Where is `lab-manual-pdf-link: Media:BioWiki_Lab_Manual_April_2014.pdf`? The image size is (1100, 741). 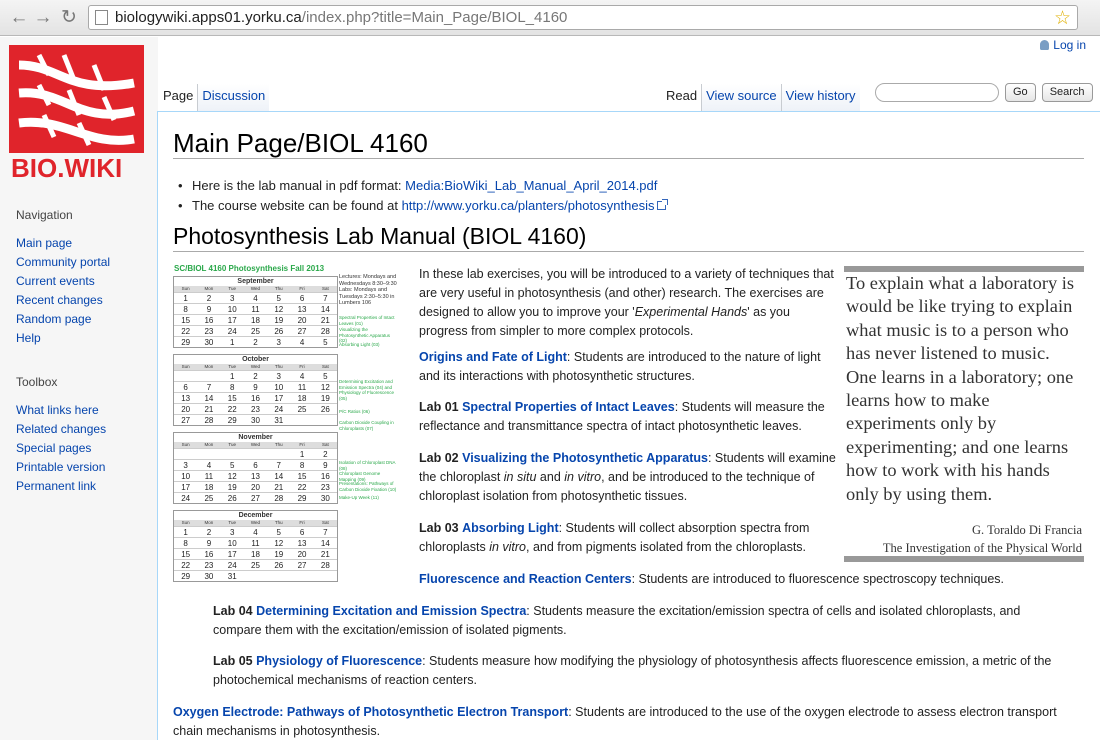 lab-manual-pdf-link: Media:BioWiki_Lab_Manual_April_2014.pdf is located at coordinates (531, 185).